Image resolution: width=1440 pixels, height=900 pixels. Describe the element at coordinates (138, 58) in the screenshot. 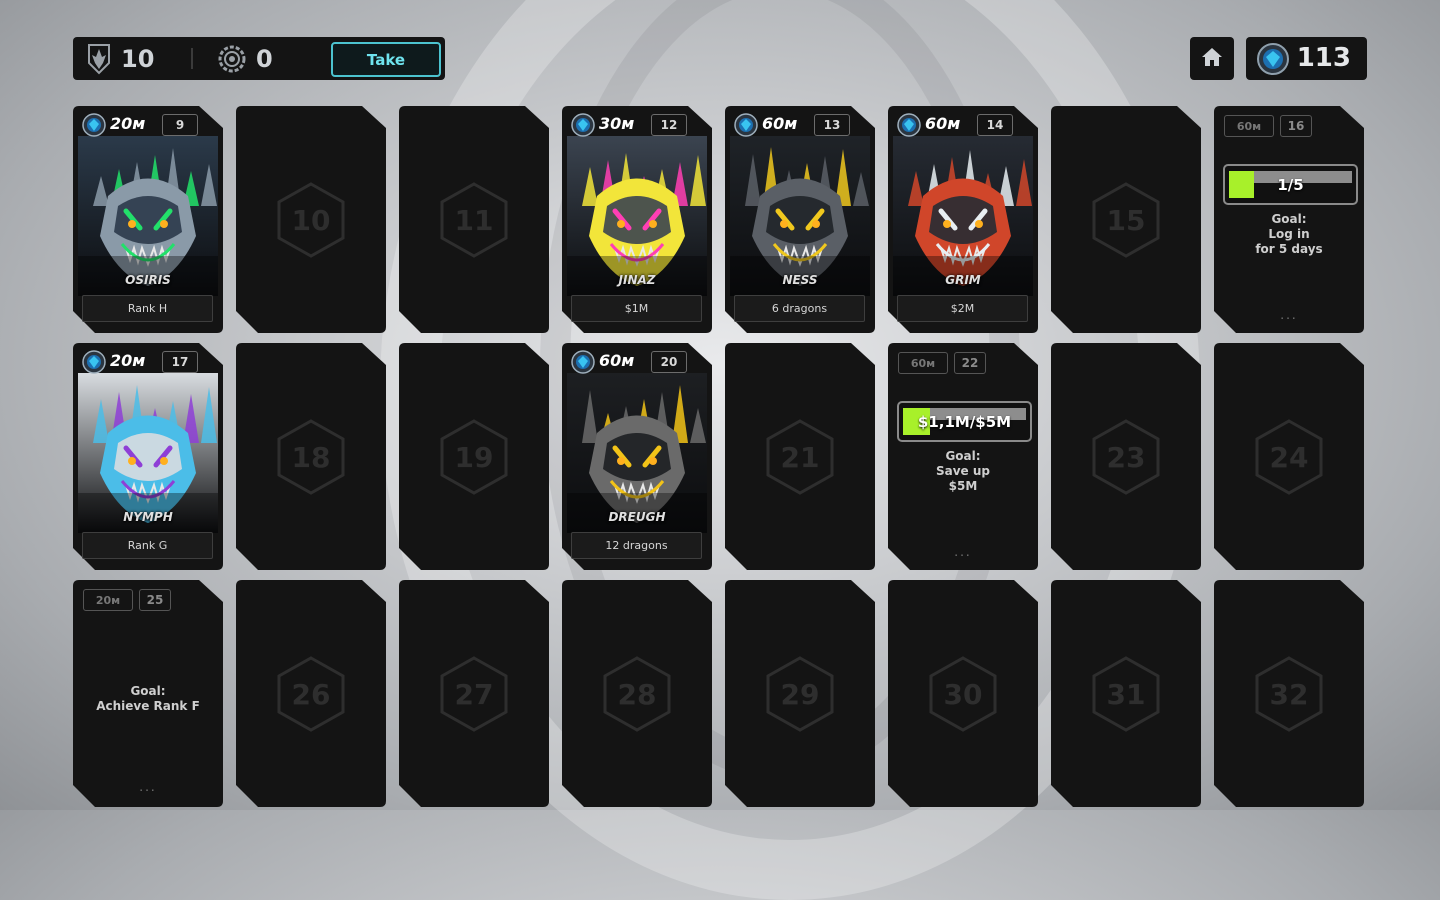

I see `dragon-count-value: 10` at that location.